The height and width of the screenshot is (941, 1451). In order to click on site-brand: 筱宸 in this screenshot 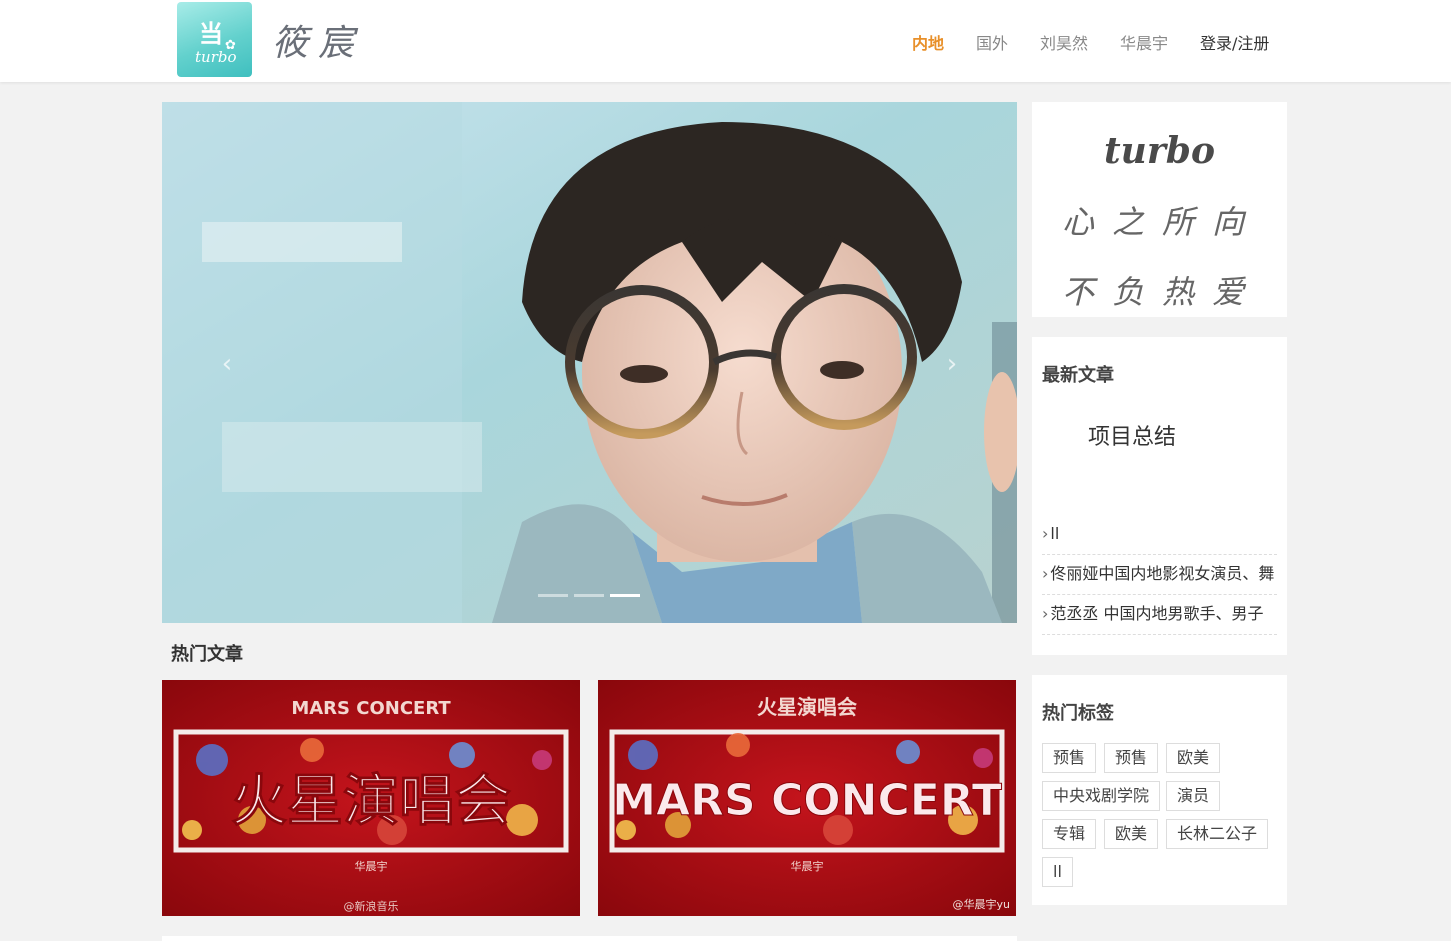, I will do `click(318, 40)`.